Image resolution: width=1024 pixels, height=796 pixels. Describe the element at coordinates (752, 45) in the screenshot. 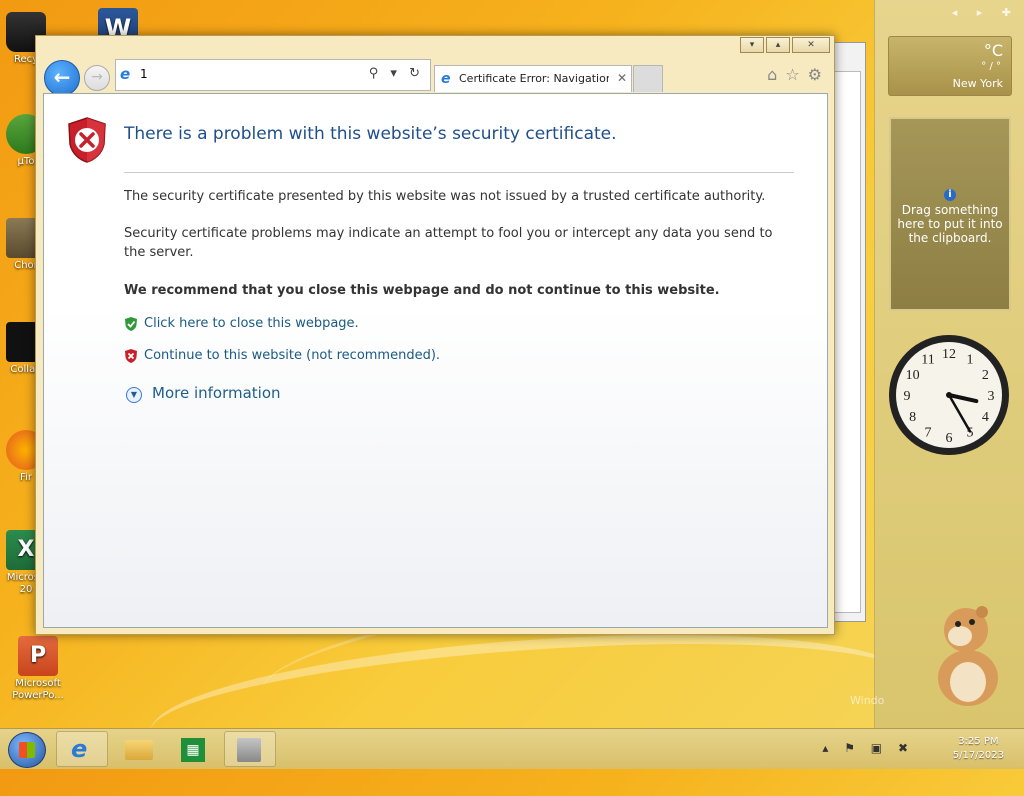

I see `minimize-button: ▾` at that location.